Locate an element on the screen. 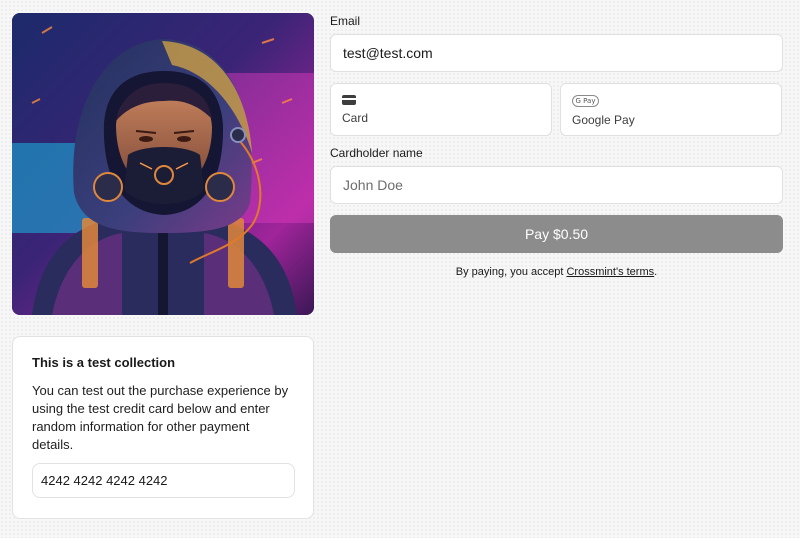 The width and height of the screenshot is (800, 538). payment-method-label: Card is located at coordinates (355, 118).